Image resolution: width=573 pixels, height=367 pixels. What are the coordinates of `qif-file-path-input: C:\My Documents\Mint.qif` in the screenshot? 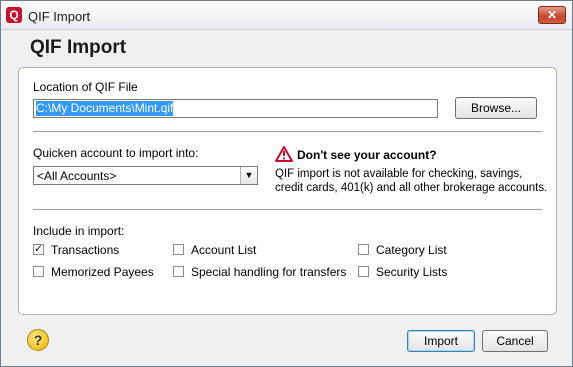 It's located at (235, 108).